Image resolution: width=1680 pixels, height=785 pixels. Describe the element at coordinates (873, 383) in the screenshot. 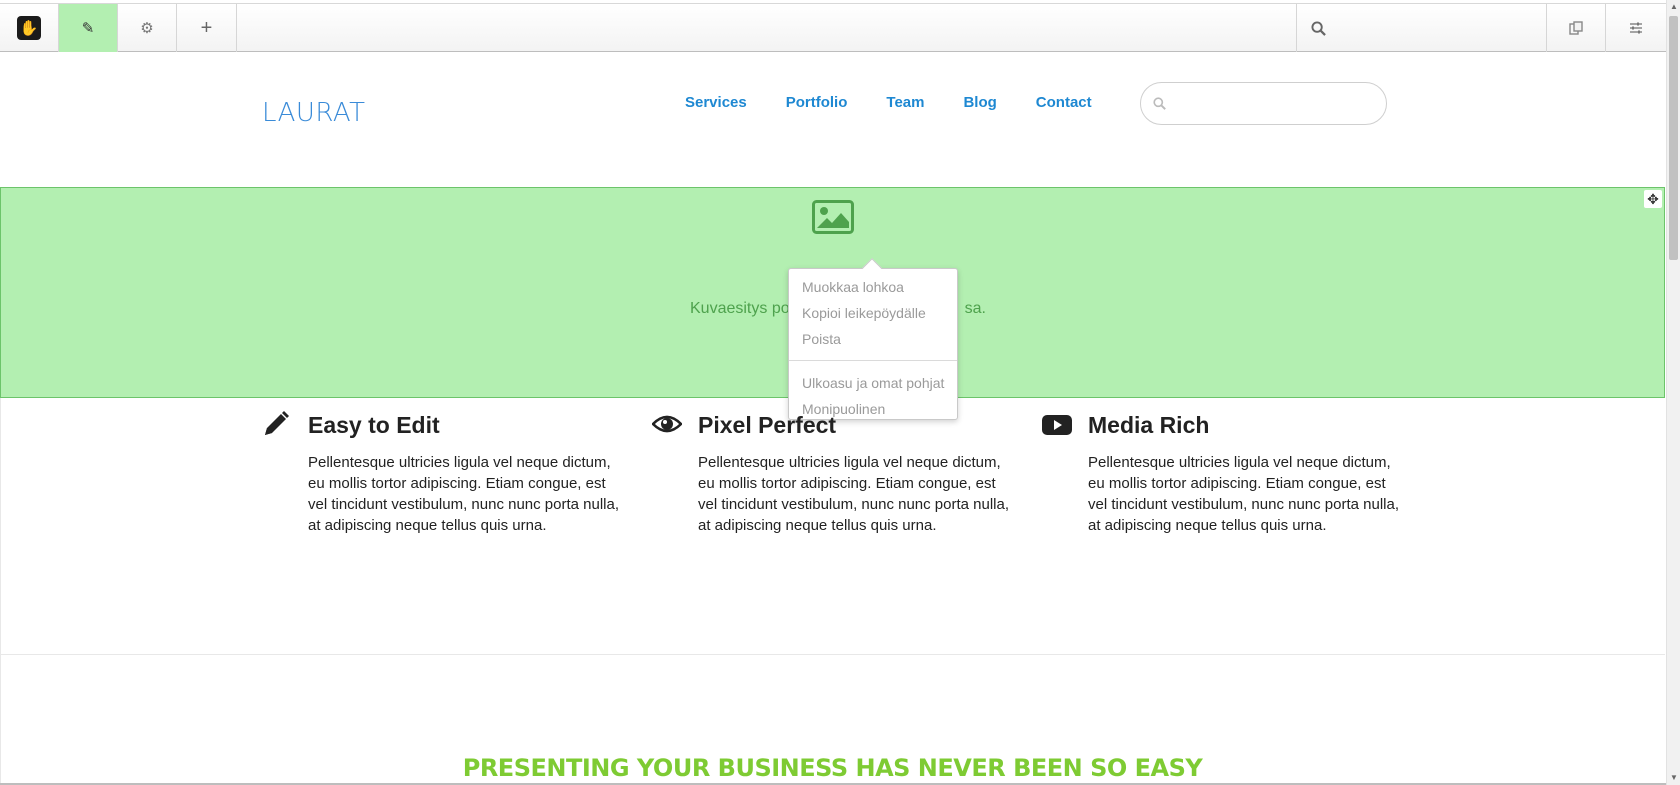

I see `menu-item-design-templates: Ulkoasu ja omat pohjat` at that location.